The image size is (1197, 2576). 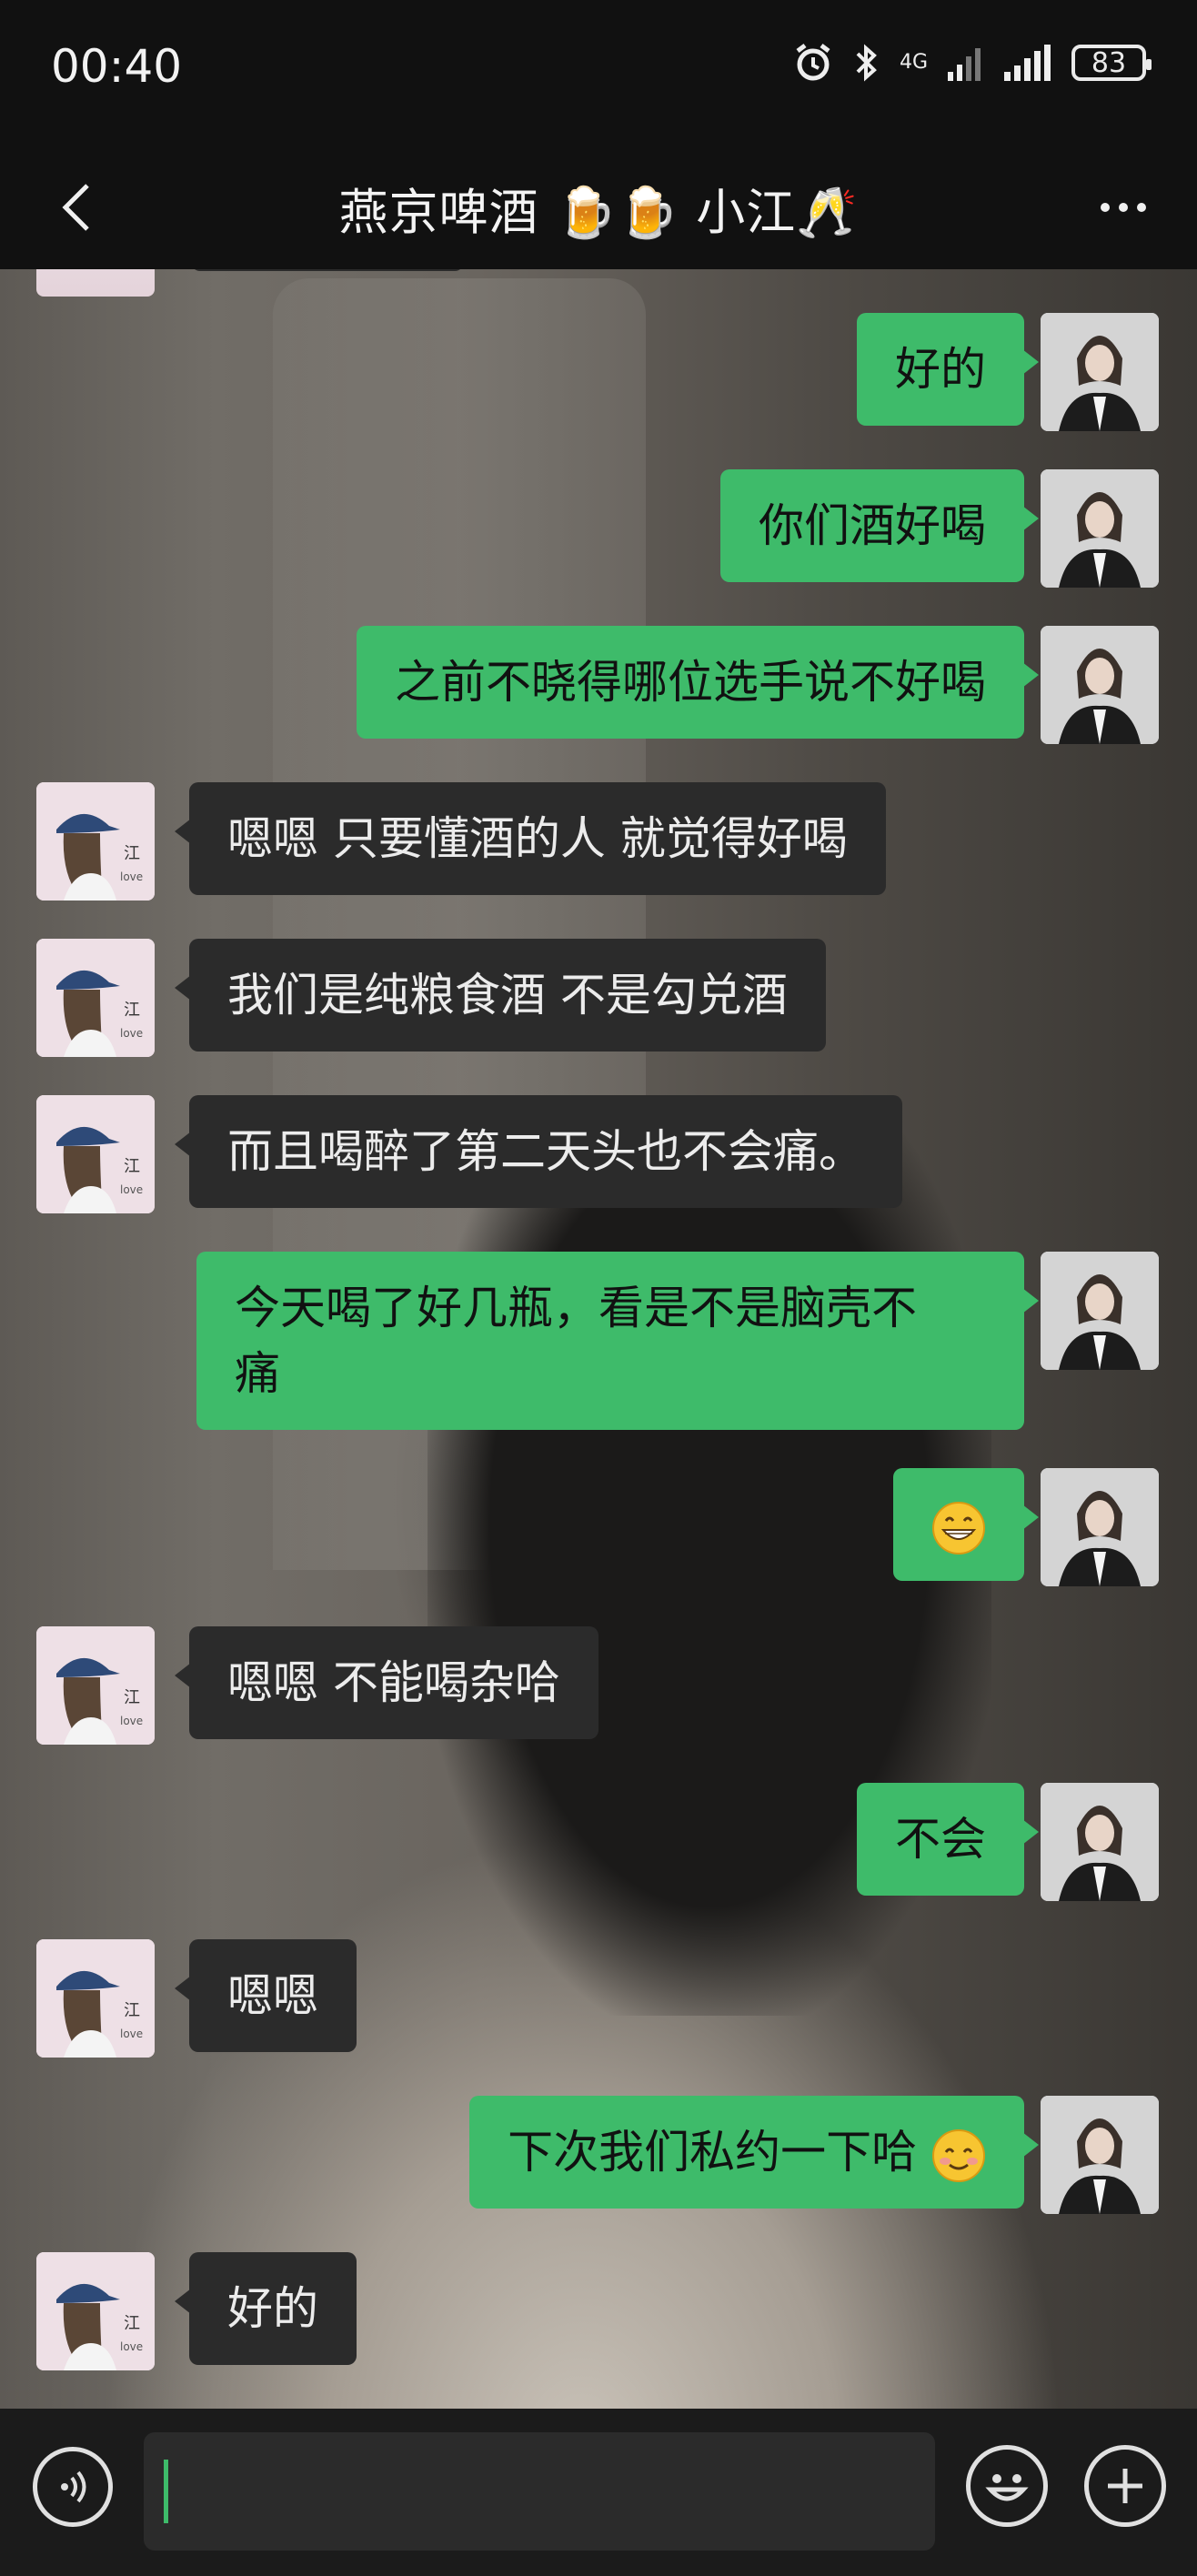 What do you see at coordinates (257, 1373) in the screenshot?
I see `message-text-line: 痛` at bounding box center [257, 1373].